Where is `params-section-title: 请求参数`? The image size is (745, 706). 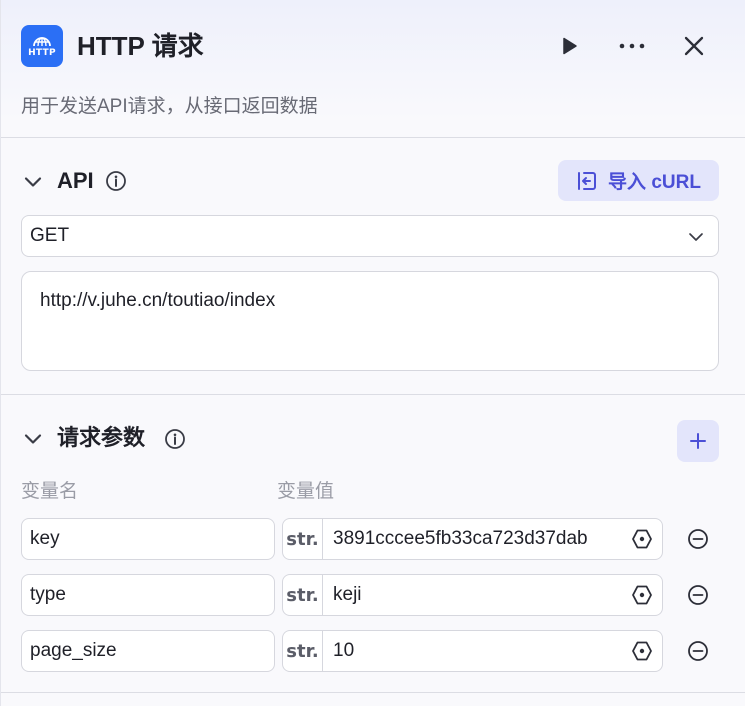
params-section-title: 请求参数 is located at coordinates (101, 437).